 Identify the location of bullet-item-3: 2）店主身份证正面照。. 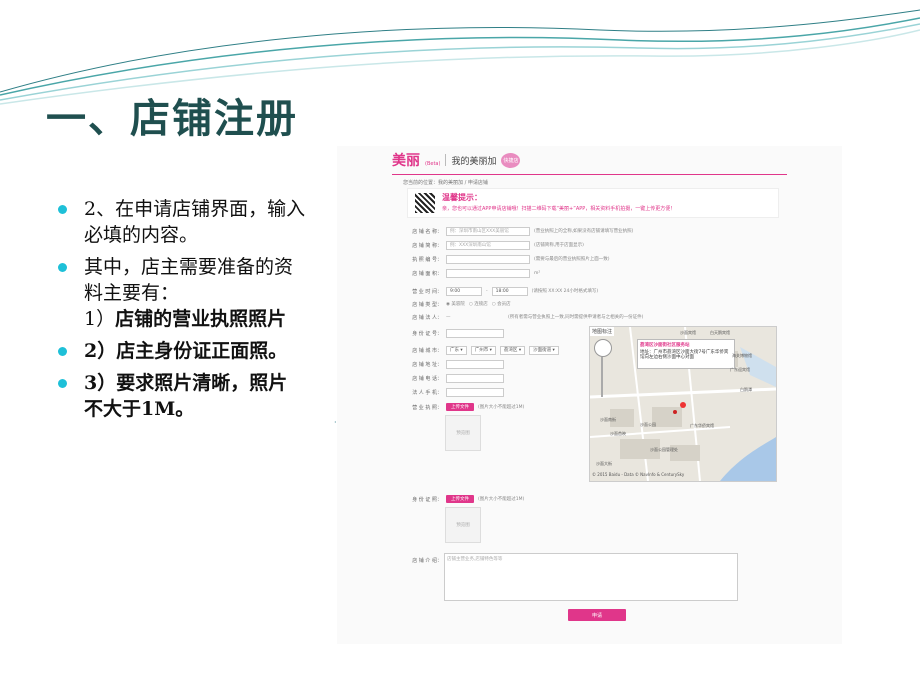
(181, 351).